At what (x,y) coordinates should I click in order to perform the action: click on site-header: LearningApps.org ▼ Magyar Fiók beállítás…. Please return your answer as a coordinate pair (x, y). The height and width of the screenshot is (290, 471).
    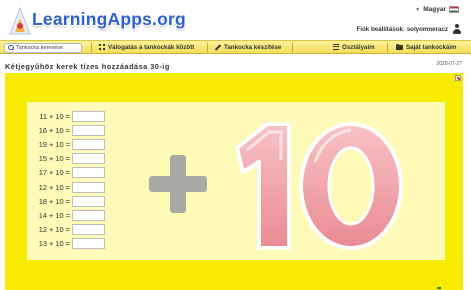
    Looking at the image, I should click on (235, 20).